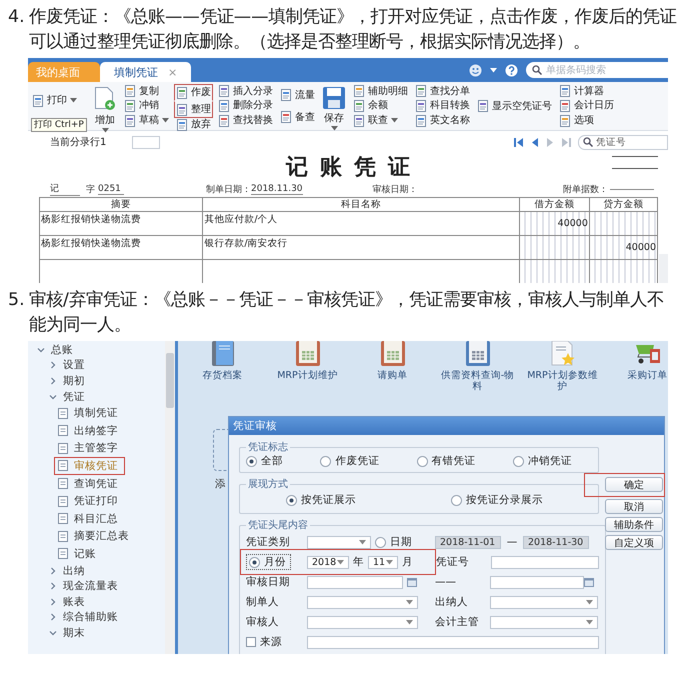 Image resolution: width=688 pixels, height=677 pixels. I want to click on ribbon-button: 整理, so click(193, 109).